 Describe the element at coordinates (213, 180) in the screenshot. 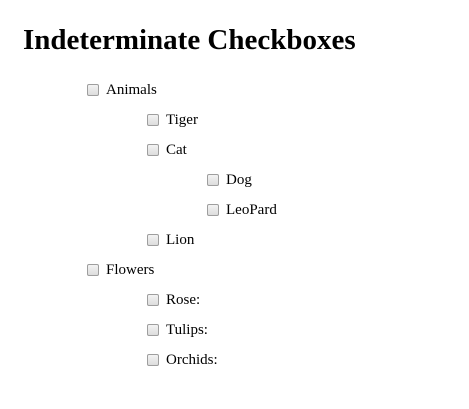

I see `dog-checkbox` at that location.